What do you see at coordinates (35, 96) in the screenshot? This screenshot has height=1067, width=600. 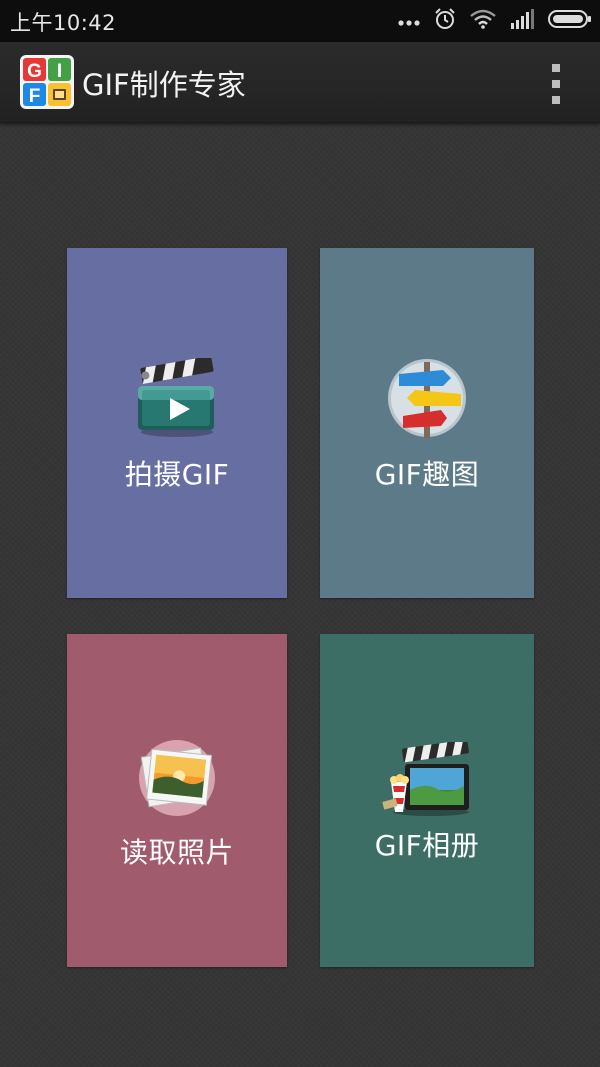 I see `logo-letter-f: F` at bounding box center [35, 96].